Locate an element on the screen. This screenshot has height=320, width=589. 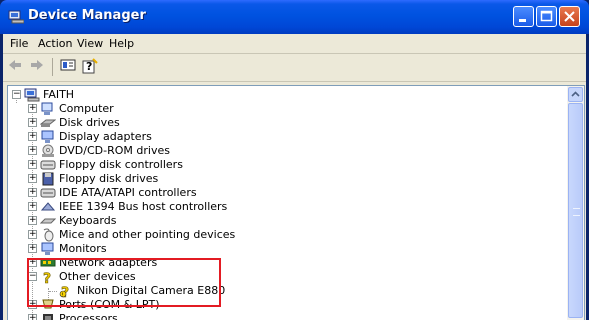
collapse-icon: − is located at coordinates (16, 94).